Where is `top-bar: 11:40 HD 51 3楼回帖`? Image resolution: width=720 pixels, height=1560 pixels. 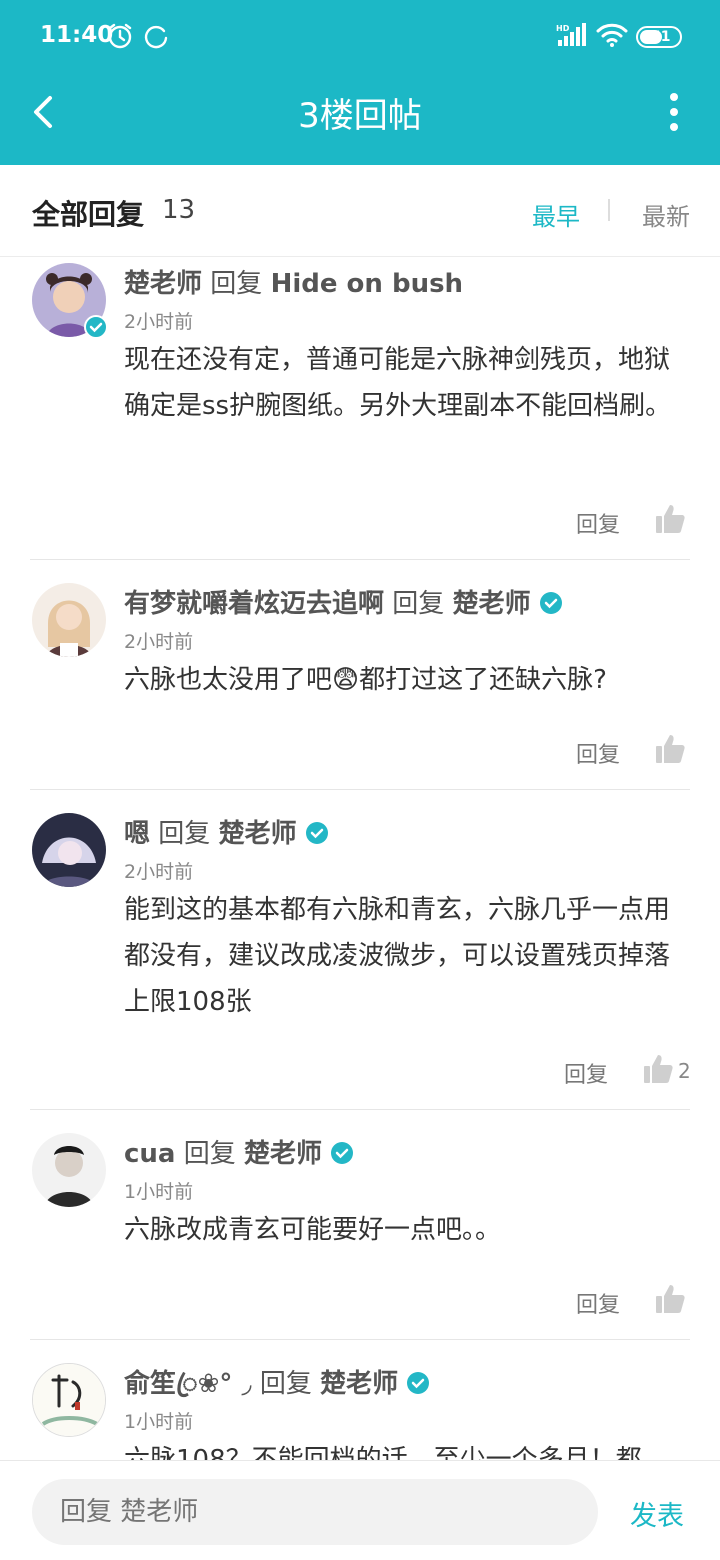 top-bar: 11:40 HD 51 3楼回帖 is located at coordinates (360, 82).